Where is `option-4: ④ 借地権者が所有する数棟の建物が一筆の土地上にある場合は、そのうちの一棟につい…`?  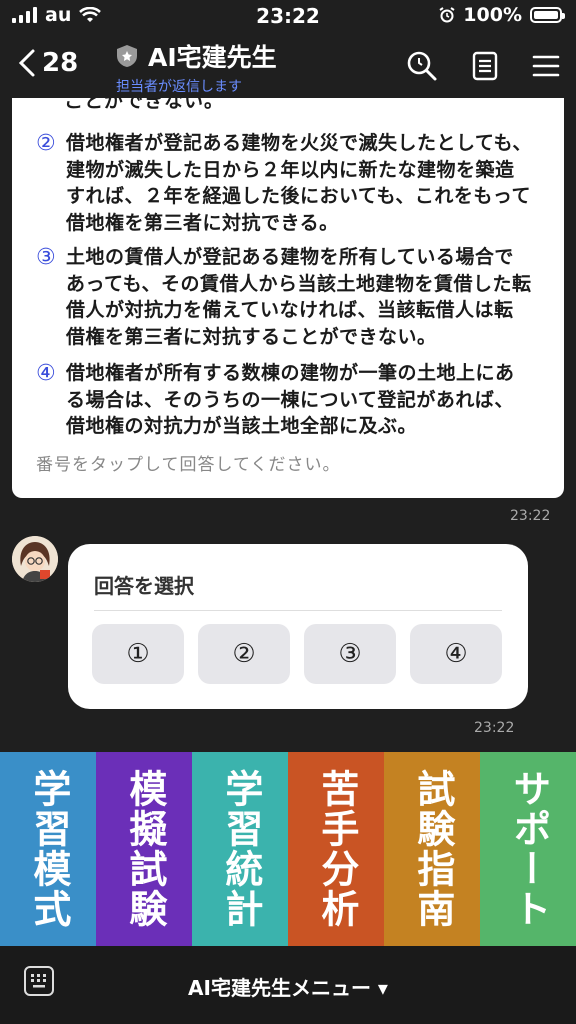
option-4: ④ 借地権者が所有する数棟の建物が一筆の土地上にある場合は、そのうちの一棟につい… is located at coordinates (284, 400).